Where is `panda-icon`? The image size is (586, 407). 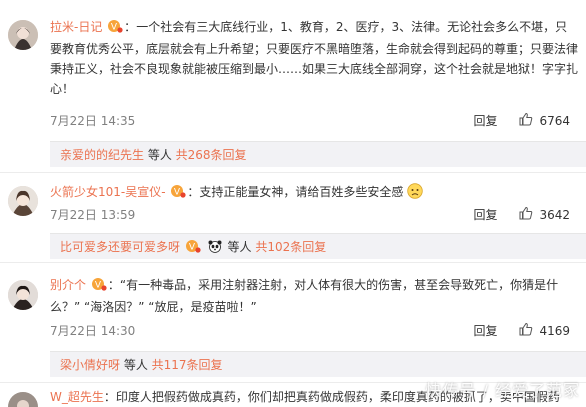 panda-icon is located at coordinates (215, 249).